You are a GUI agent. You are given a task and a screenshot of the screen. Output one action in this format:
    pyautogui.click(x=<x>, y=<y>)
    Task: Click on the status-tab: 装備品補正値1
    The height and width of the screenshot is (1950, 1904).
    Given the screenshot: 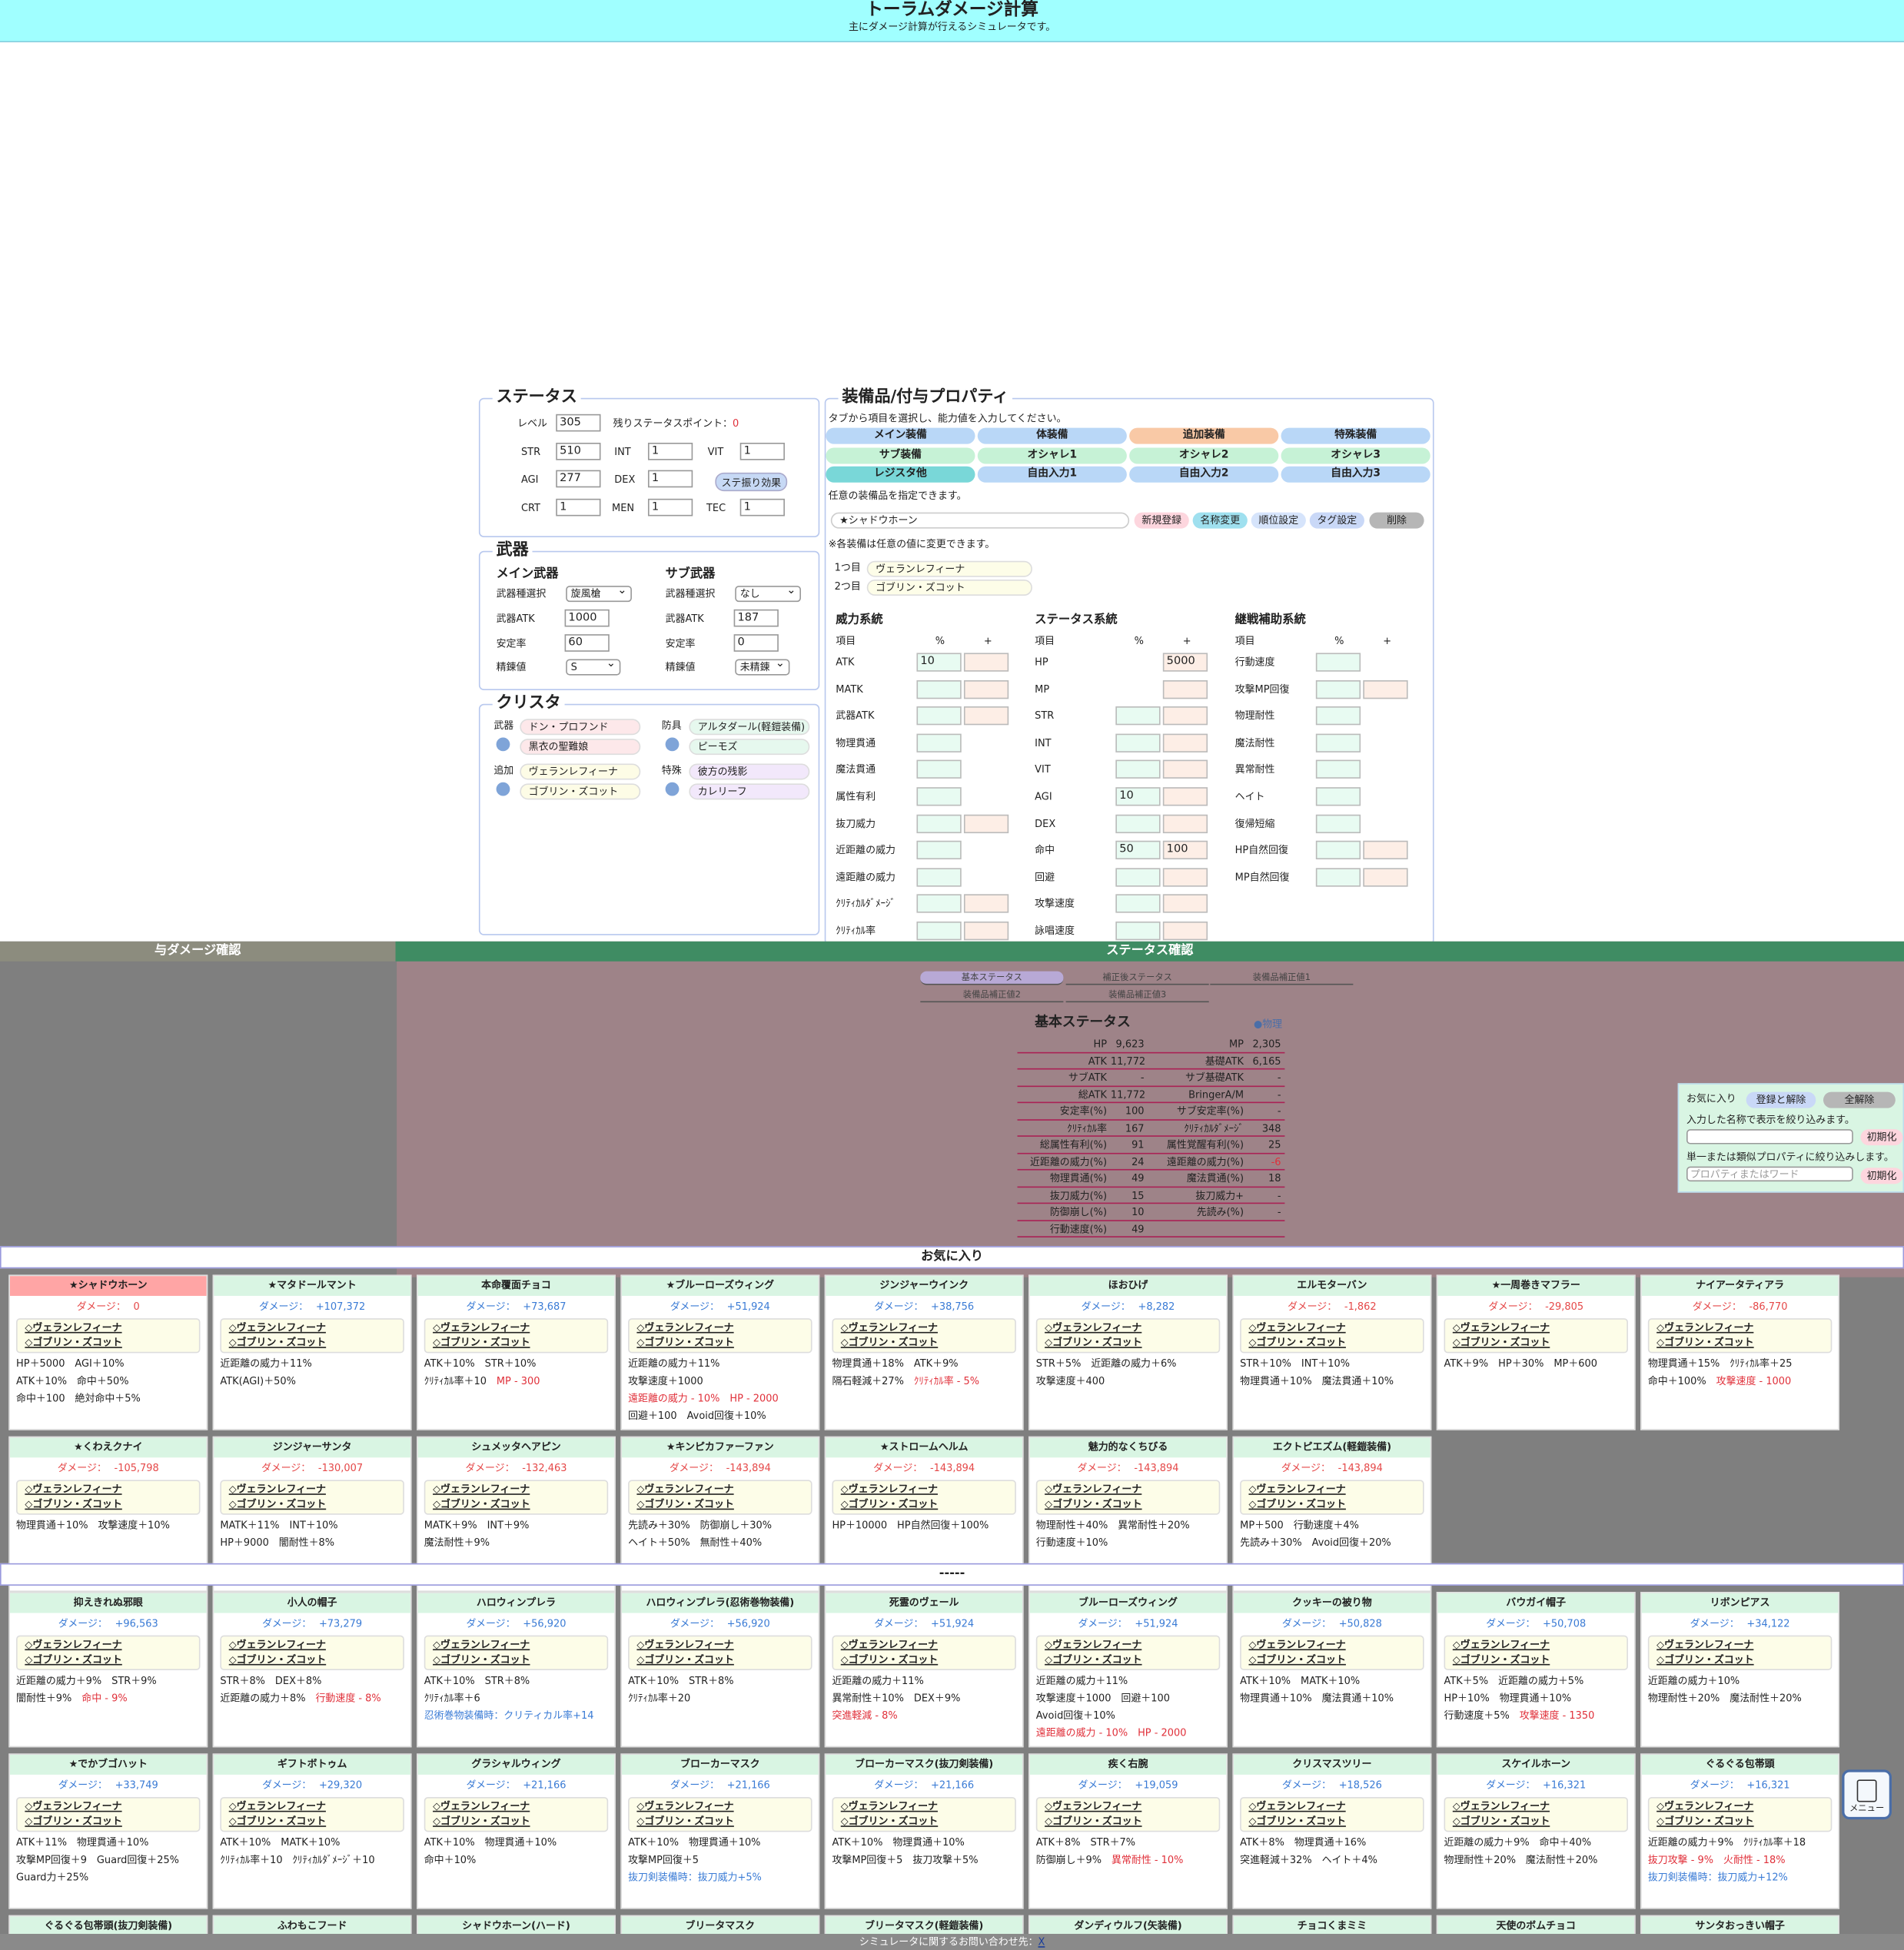 What is the action you would take?
    pyautogui.click(x=1282, y=978)
    